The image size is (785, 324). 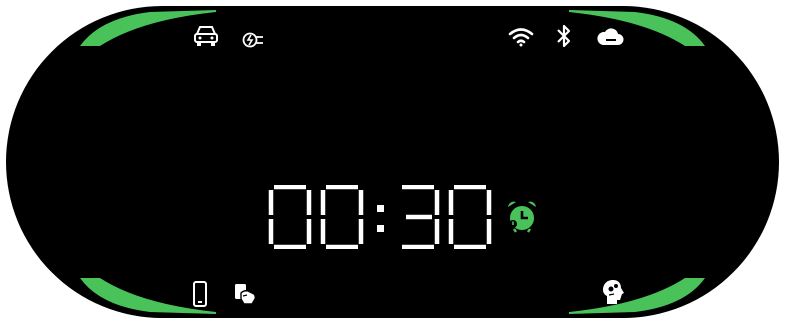 What do you see at coordinates (245, 294) in the screenshot?
I see `hand-card-icon` at bounding box center [245, 294].